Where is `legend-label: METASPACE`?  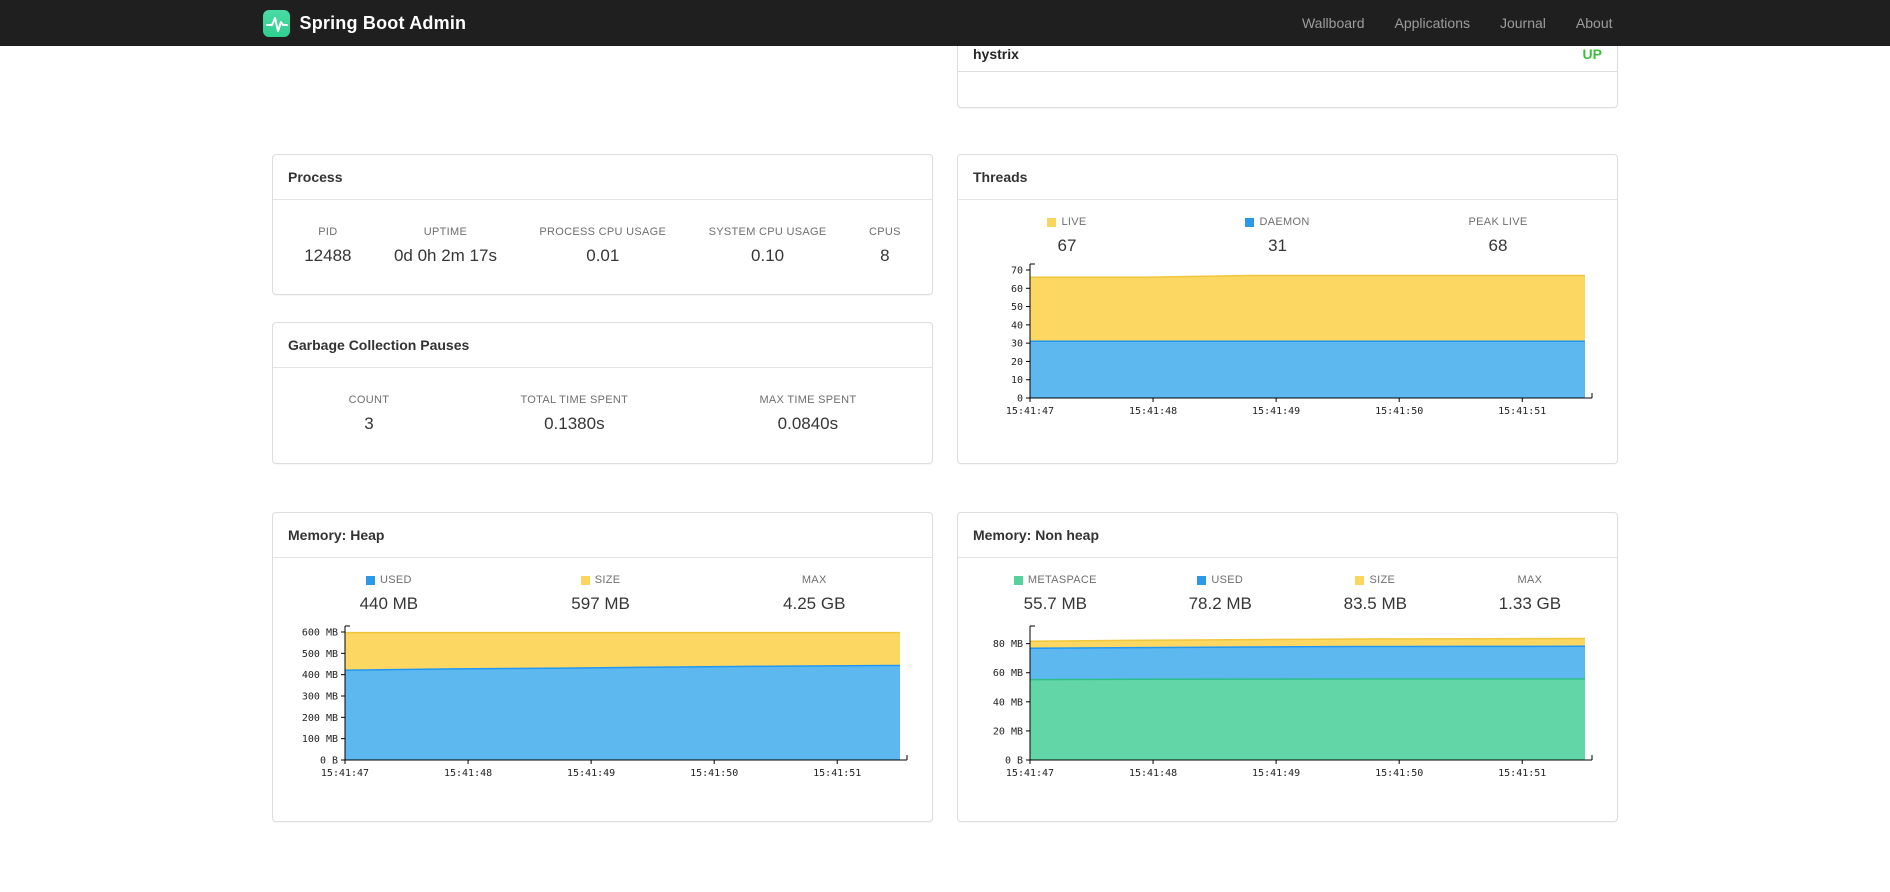
legend-label: METASPACE is located at coordinates (1055, 580).